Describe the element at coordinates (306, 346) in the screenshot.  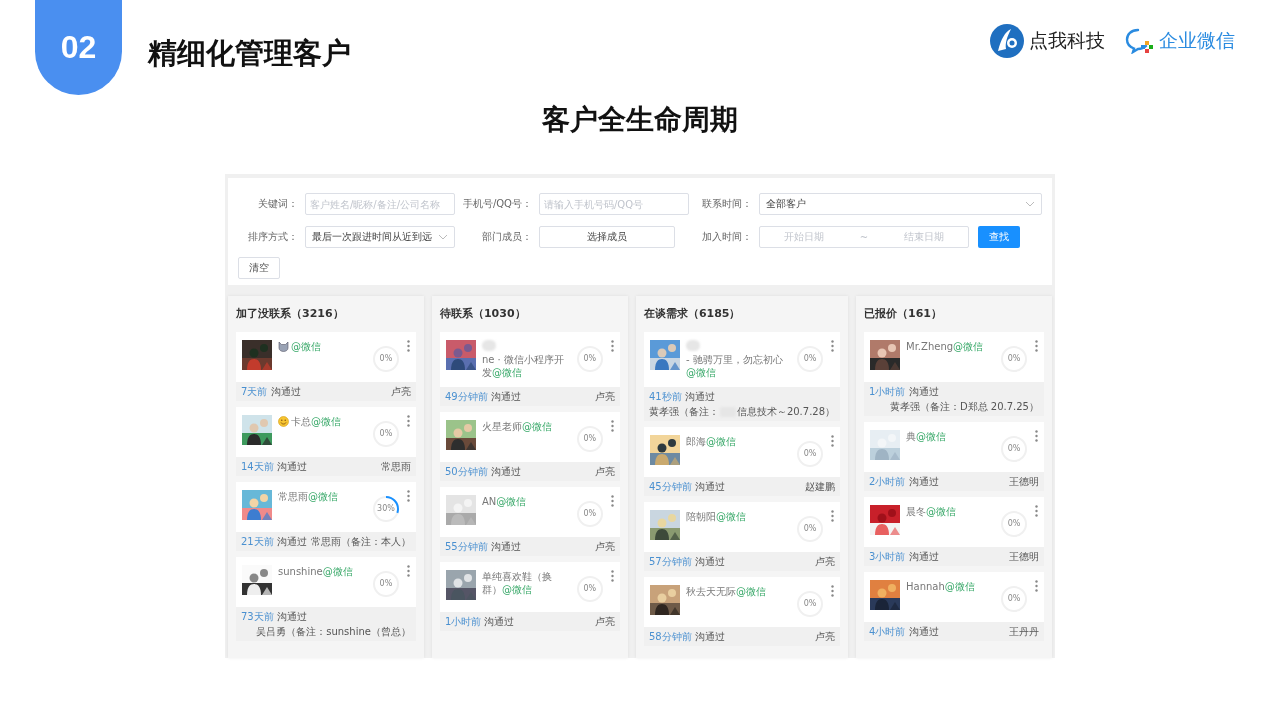
I see `customer-name: @微信` at that location.